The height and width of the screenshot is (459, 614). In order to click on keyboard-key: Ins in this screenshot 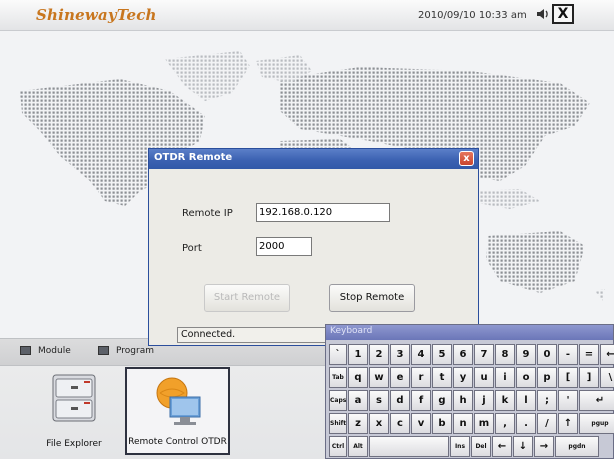, I will do `click(460, 446)`.